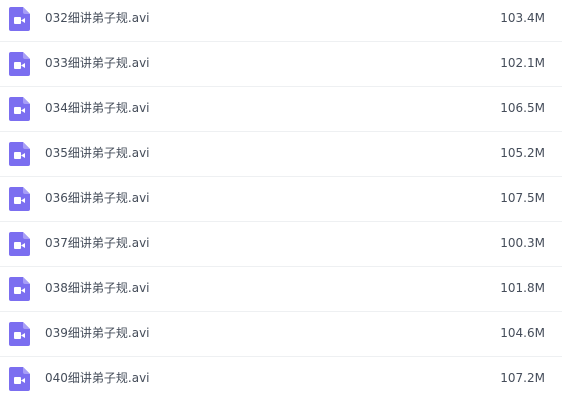  I want to click on file-row: 039细讲弟子规.avi 104.6M, so click(281, 334).